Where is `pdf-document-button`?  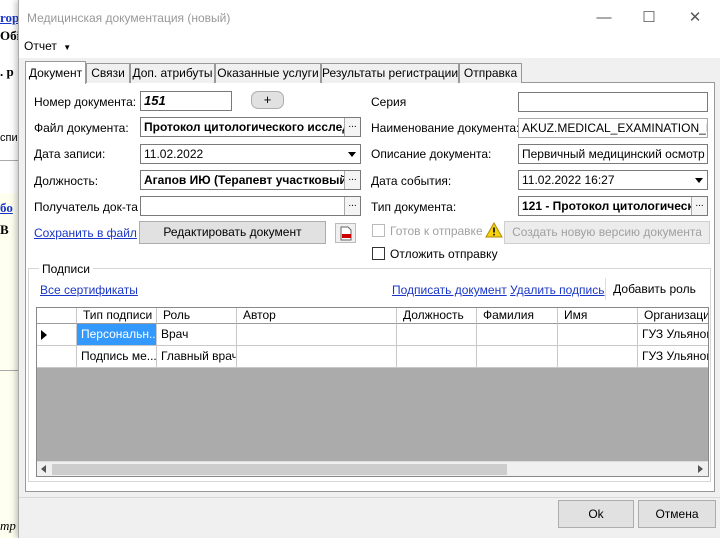
pdf-document-button is located at coordinates (345, 233).